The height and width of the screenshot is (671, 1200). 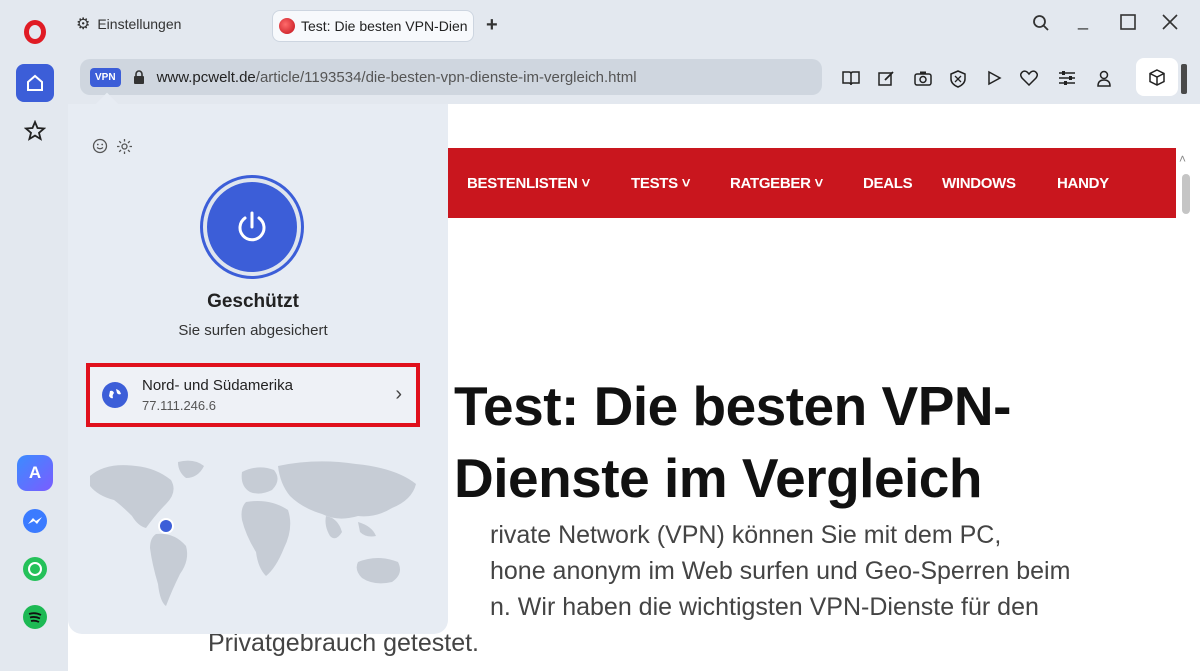 I want to click on nav-deals: DEALS, so click(x=888, y=183).